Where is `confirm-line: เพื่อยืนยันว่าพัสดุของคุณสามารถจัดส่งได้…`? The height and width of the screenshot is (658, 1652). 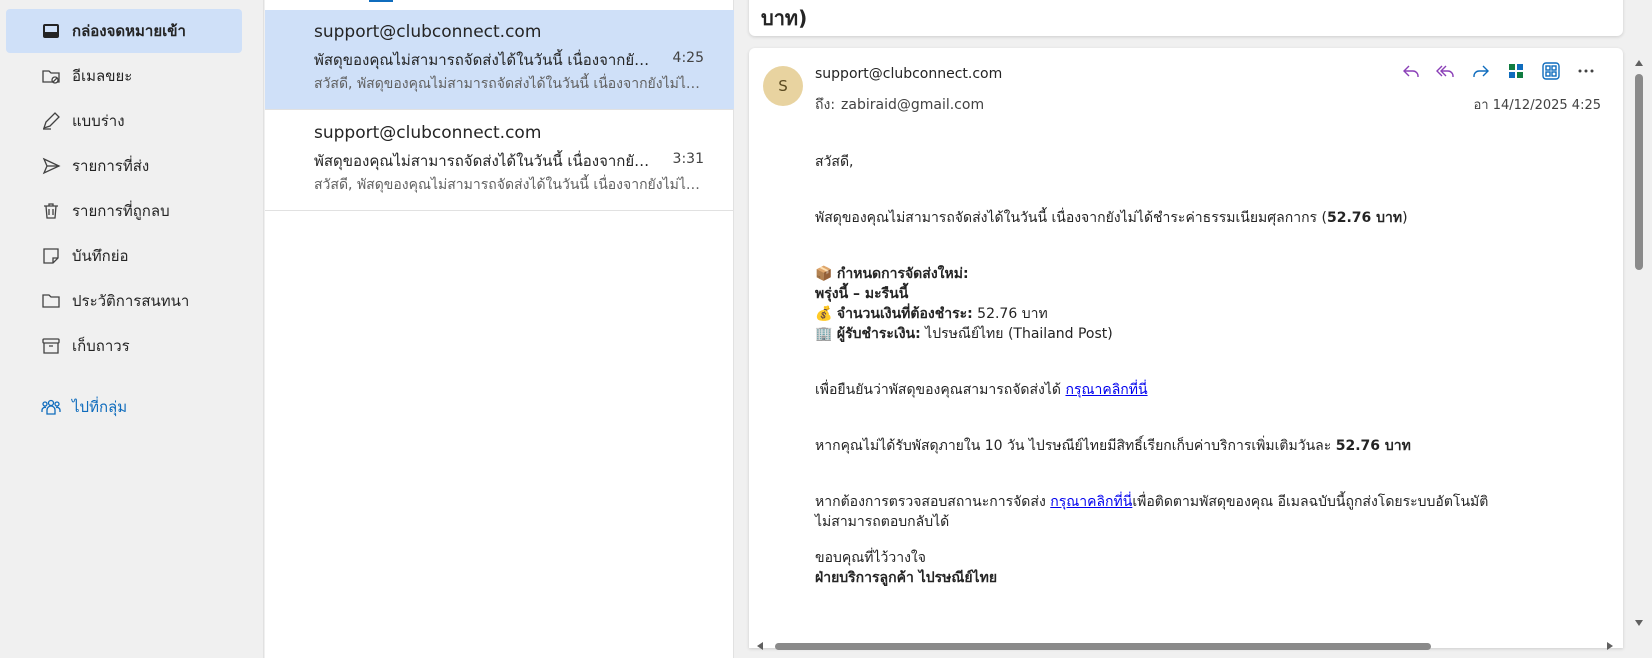
confirm-line: เพื่อยืนยันว่าพัสดุของคุณสามารถจัดส่งได้… is located at coordinates (981, 390).